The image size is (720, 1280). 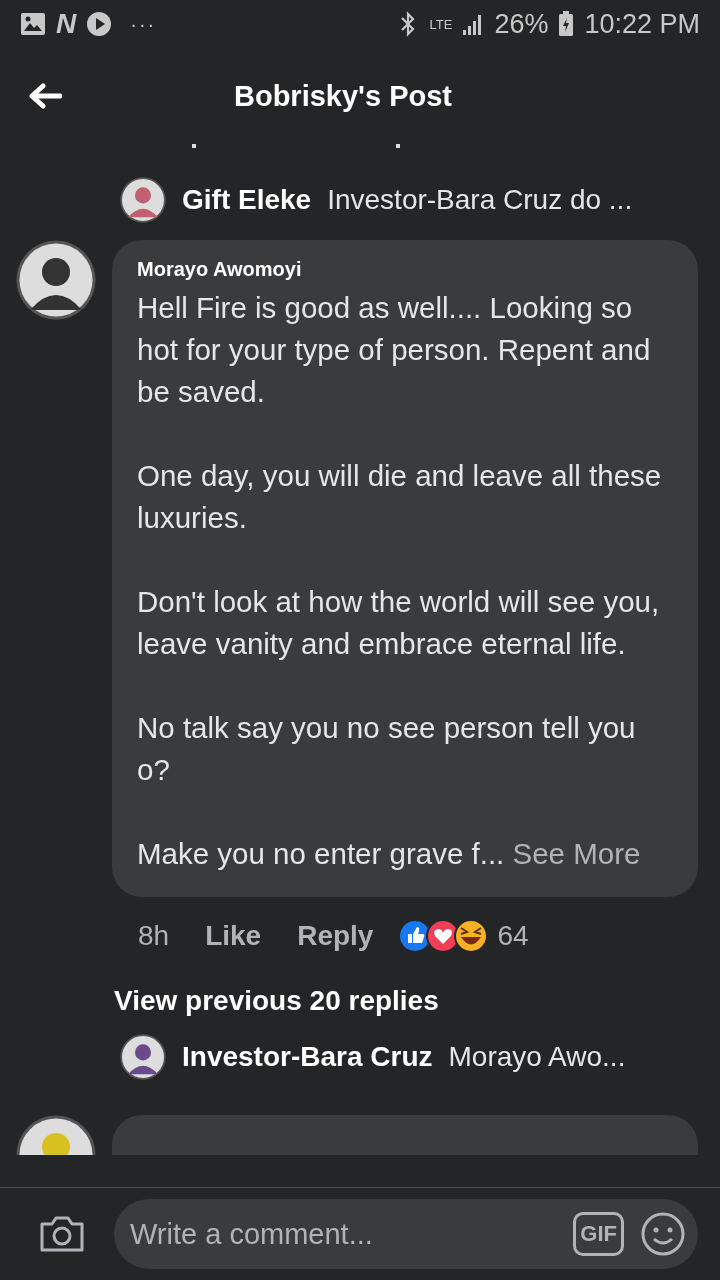 What do you see at coordinates (513, 936) in the screenshot?
I see `reaction-count: 64` at bounding box center [513, 936].